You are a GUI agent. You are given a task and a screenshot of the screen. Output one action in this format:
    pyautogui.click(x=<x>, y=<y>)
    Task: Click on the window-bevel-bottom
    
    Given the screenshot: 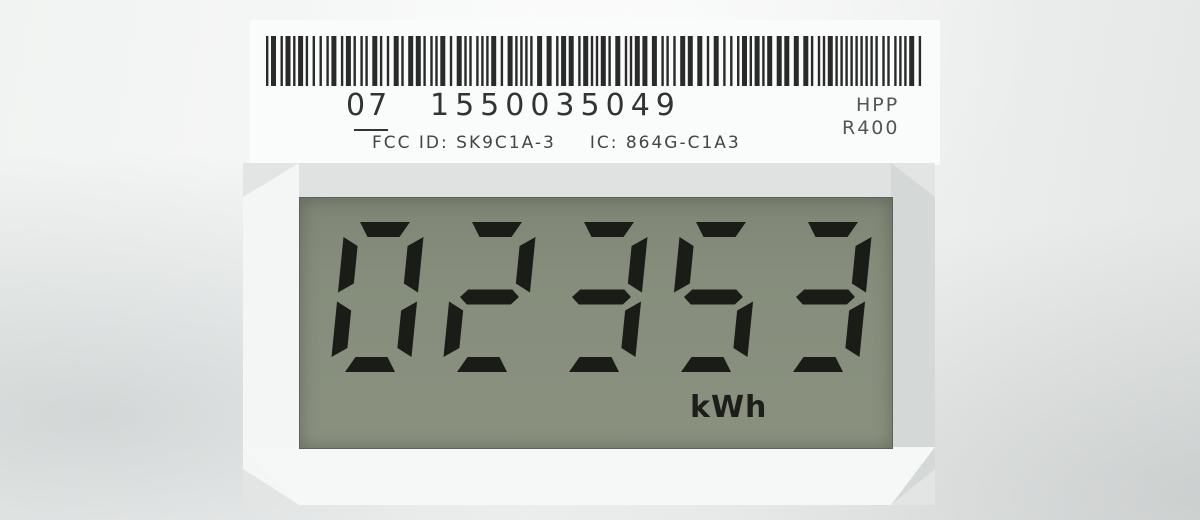 What is the action you would take?
    pyautogui.click(x=589, y=476)
    